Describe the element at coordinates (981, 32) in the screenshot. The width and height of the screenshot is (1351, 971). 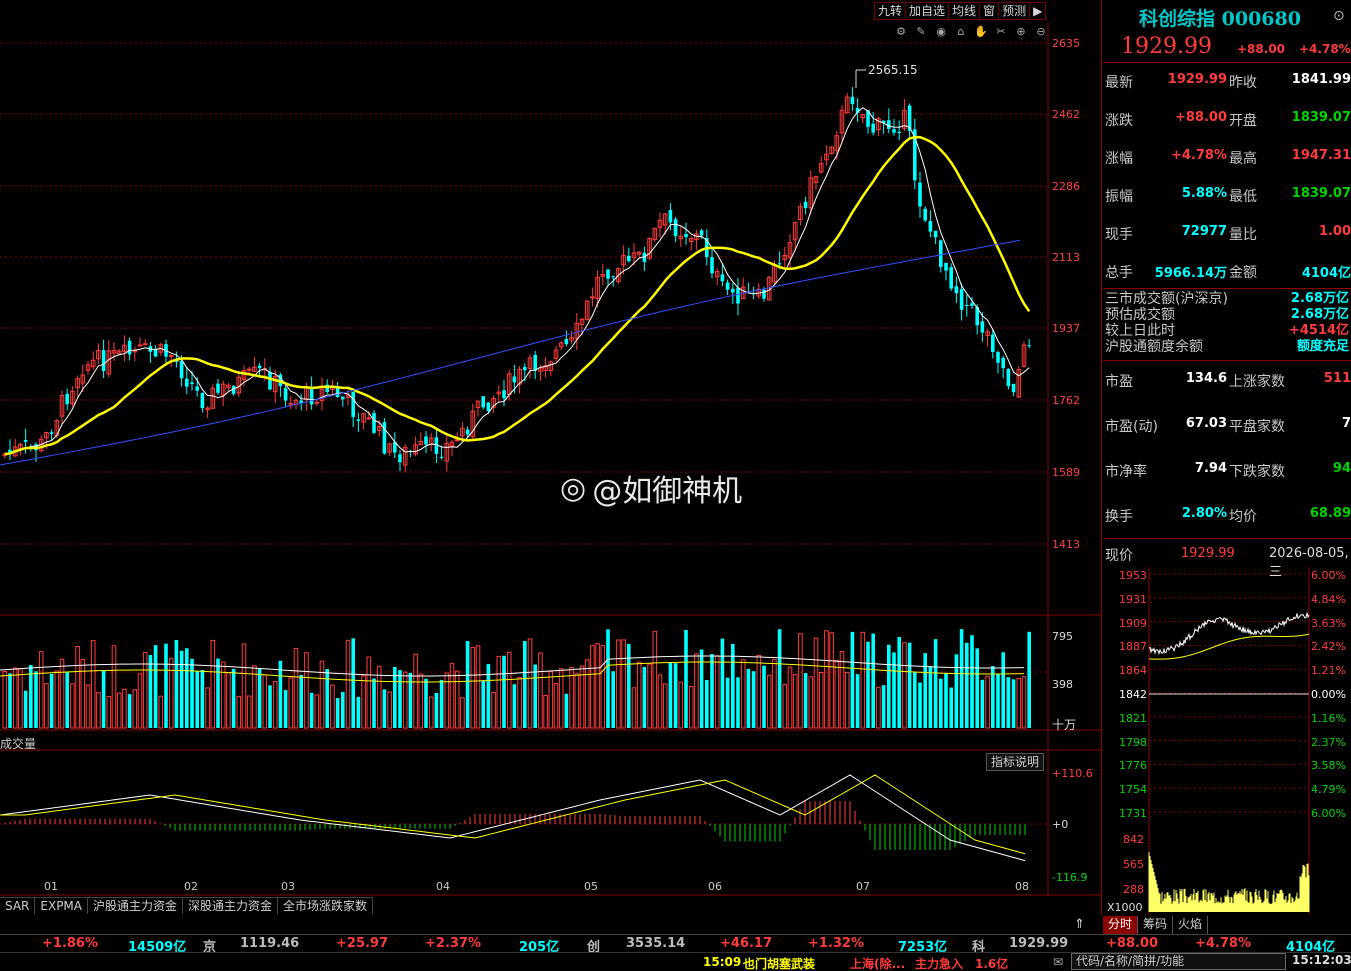
I see `hand-icon: ✋` at that location.